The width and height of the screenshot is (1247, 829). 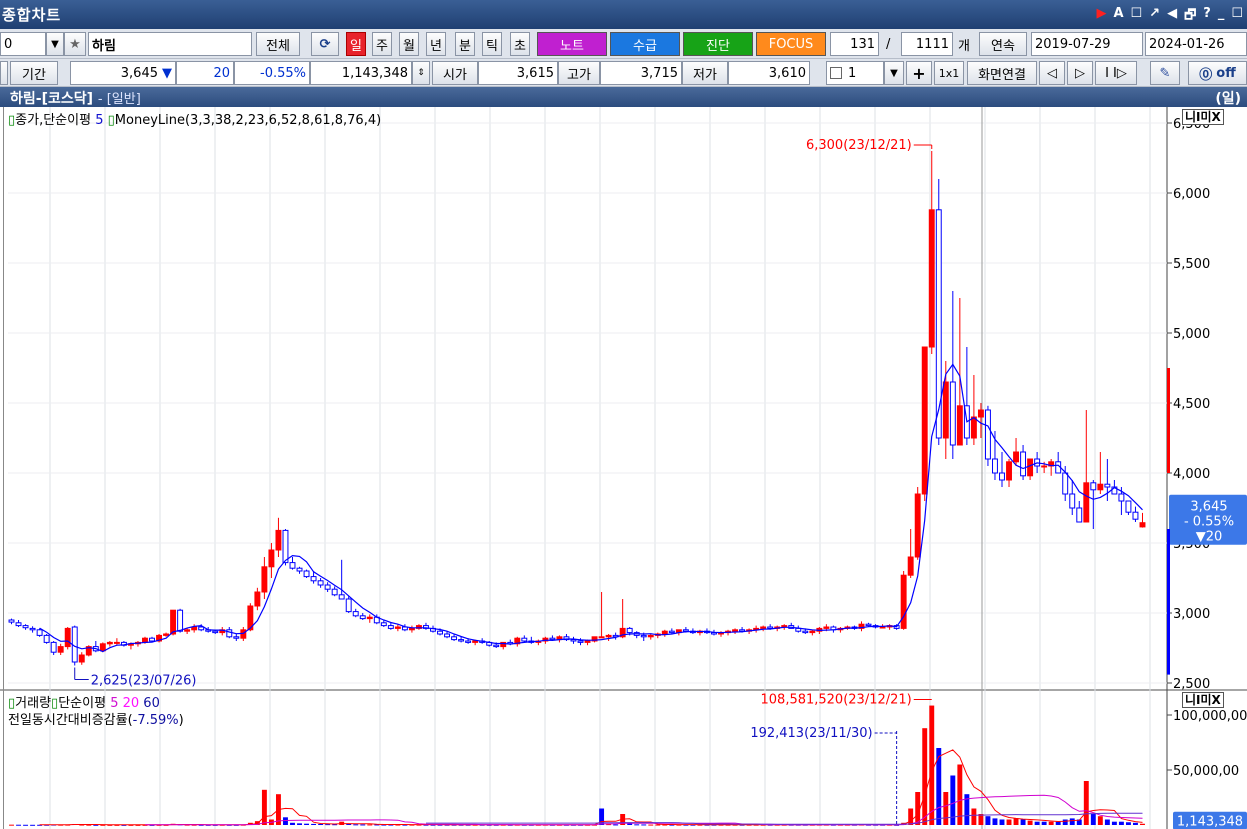 I want to click on date-to-input: 2024-01-26, so click(x=1196, y=44).